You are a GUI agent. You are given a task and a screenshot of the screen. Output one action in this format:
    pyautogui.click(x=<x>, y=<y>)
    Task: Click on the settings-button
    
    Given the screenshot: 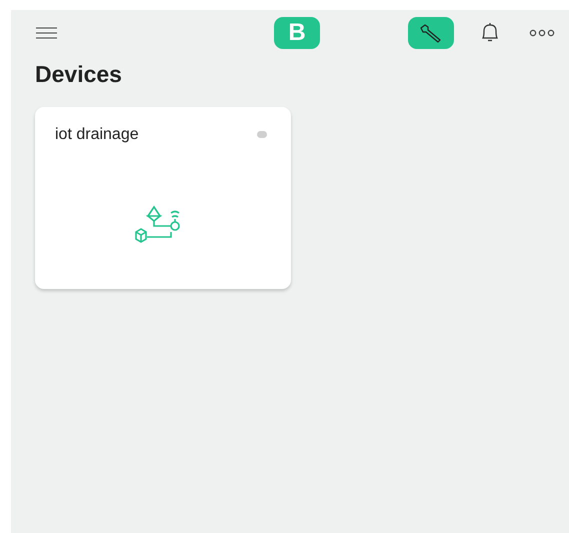 What is the action you would take?
    pyautogui.click(x=431, y=33)
    